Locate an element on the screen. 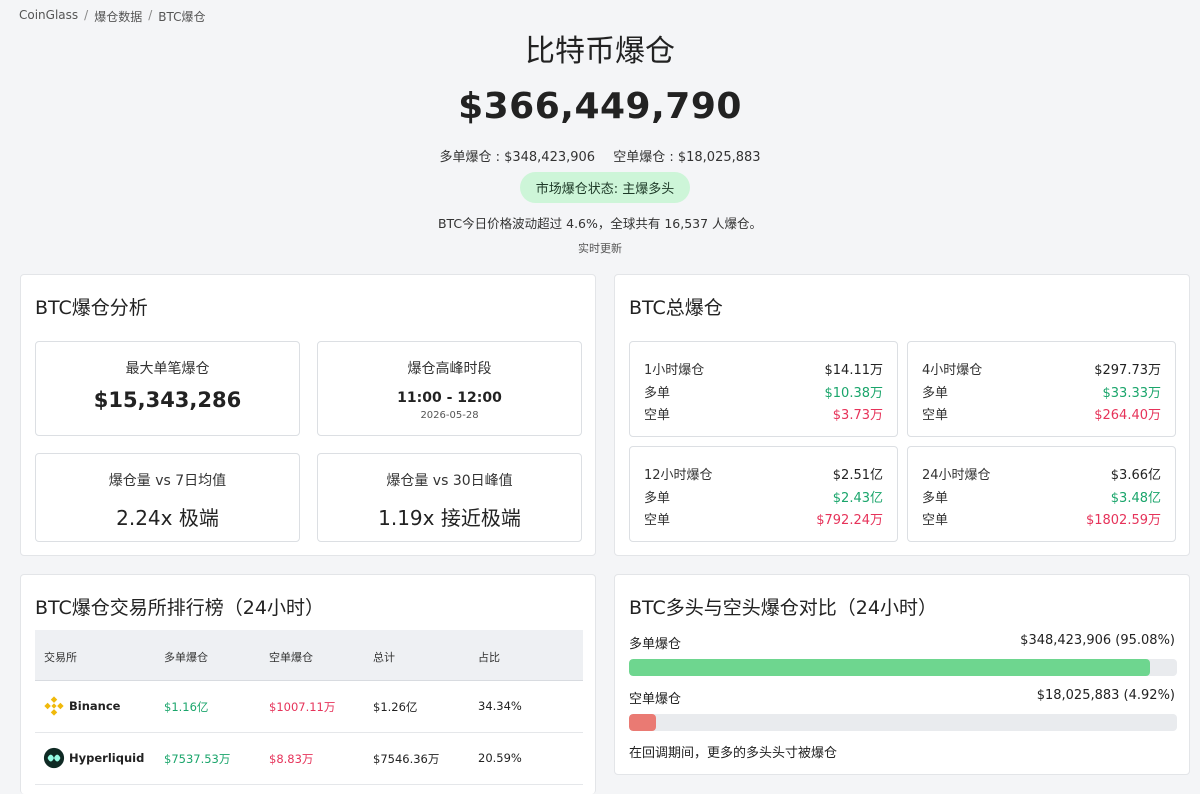  period-total: $14.11万 is located at coordinates (854, 370).